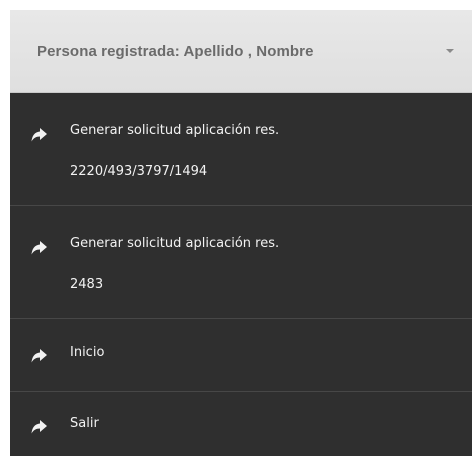 This screenshot has height=456, width=472. I want to click on menu-item-salir: Salir, so click(241, 424).